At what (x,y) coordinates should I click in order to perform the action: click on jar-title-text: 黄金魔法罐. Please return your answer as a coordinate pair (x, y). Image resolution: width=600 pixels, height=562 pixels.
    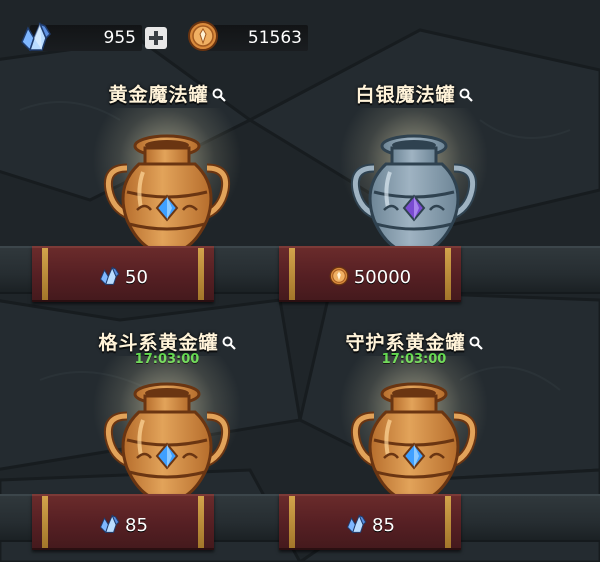
    Looking at the image, I should click on (158, 95).